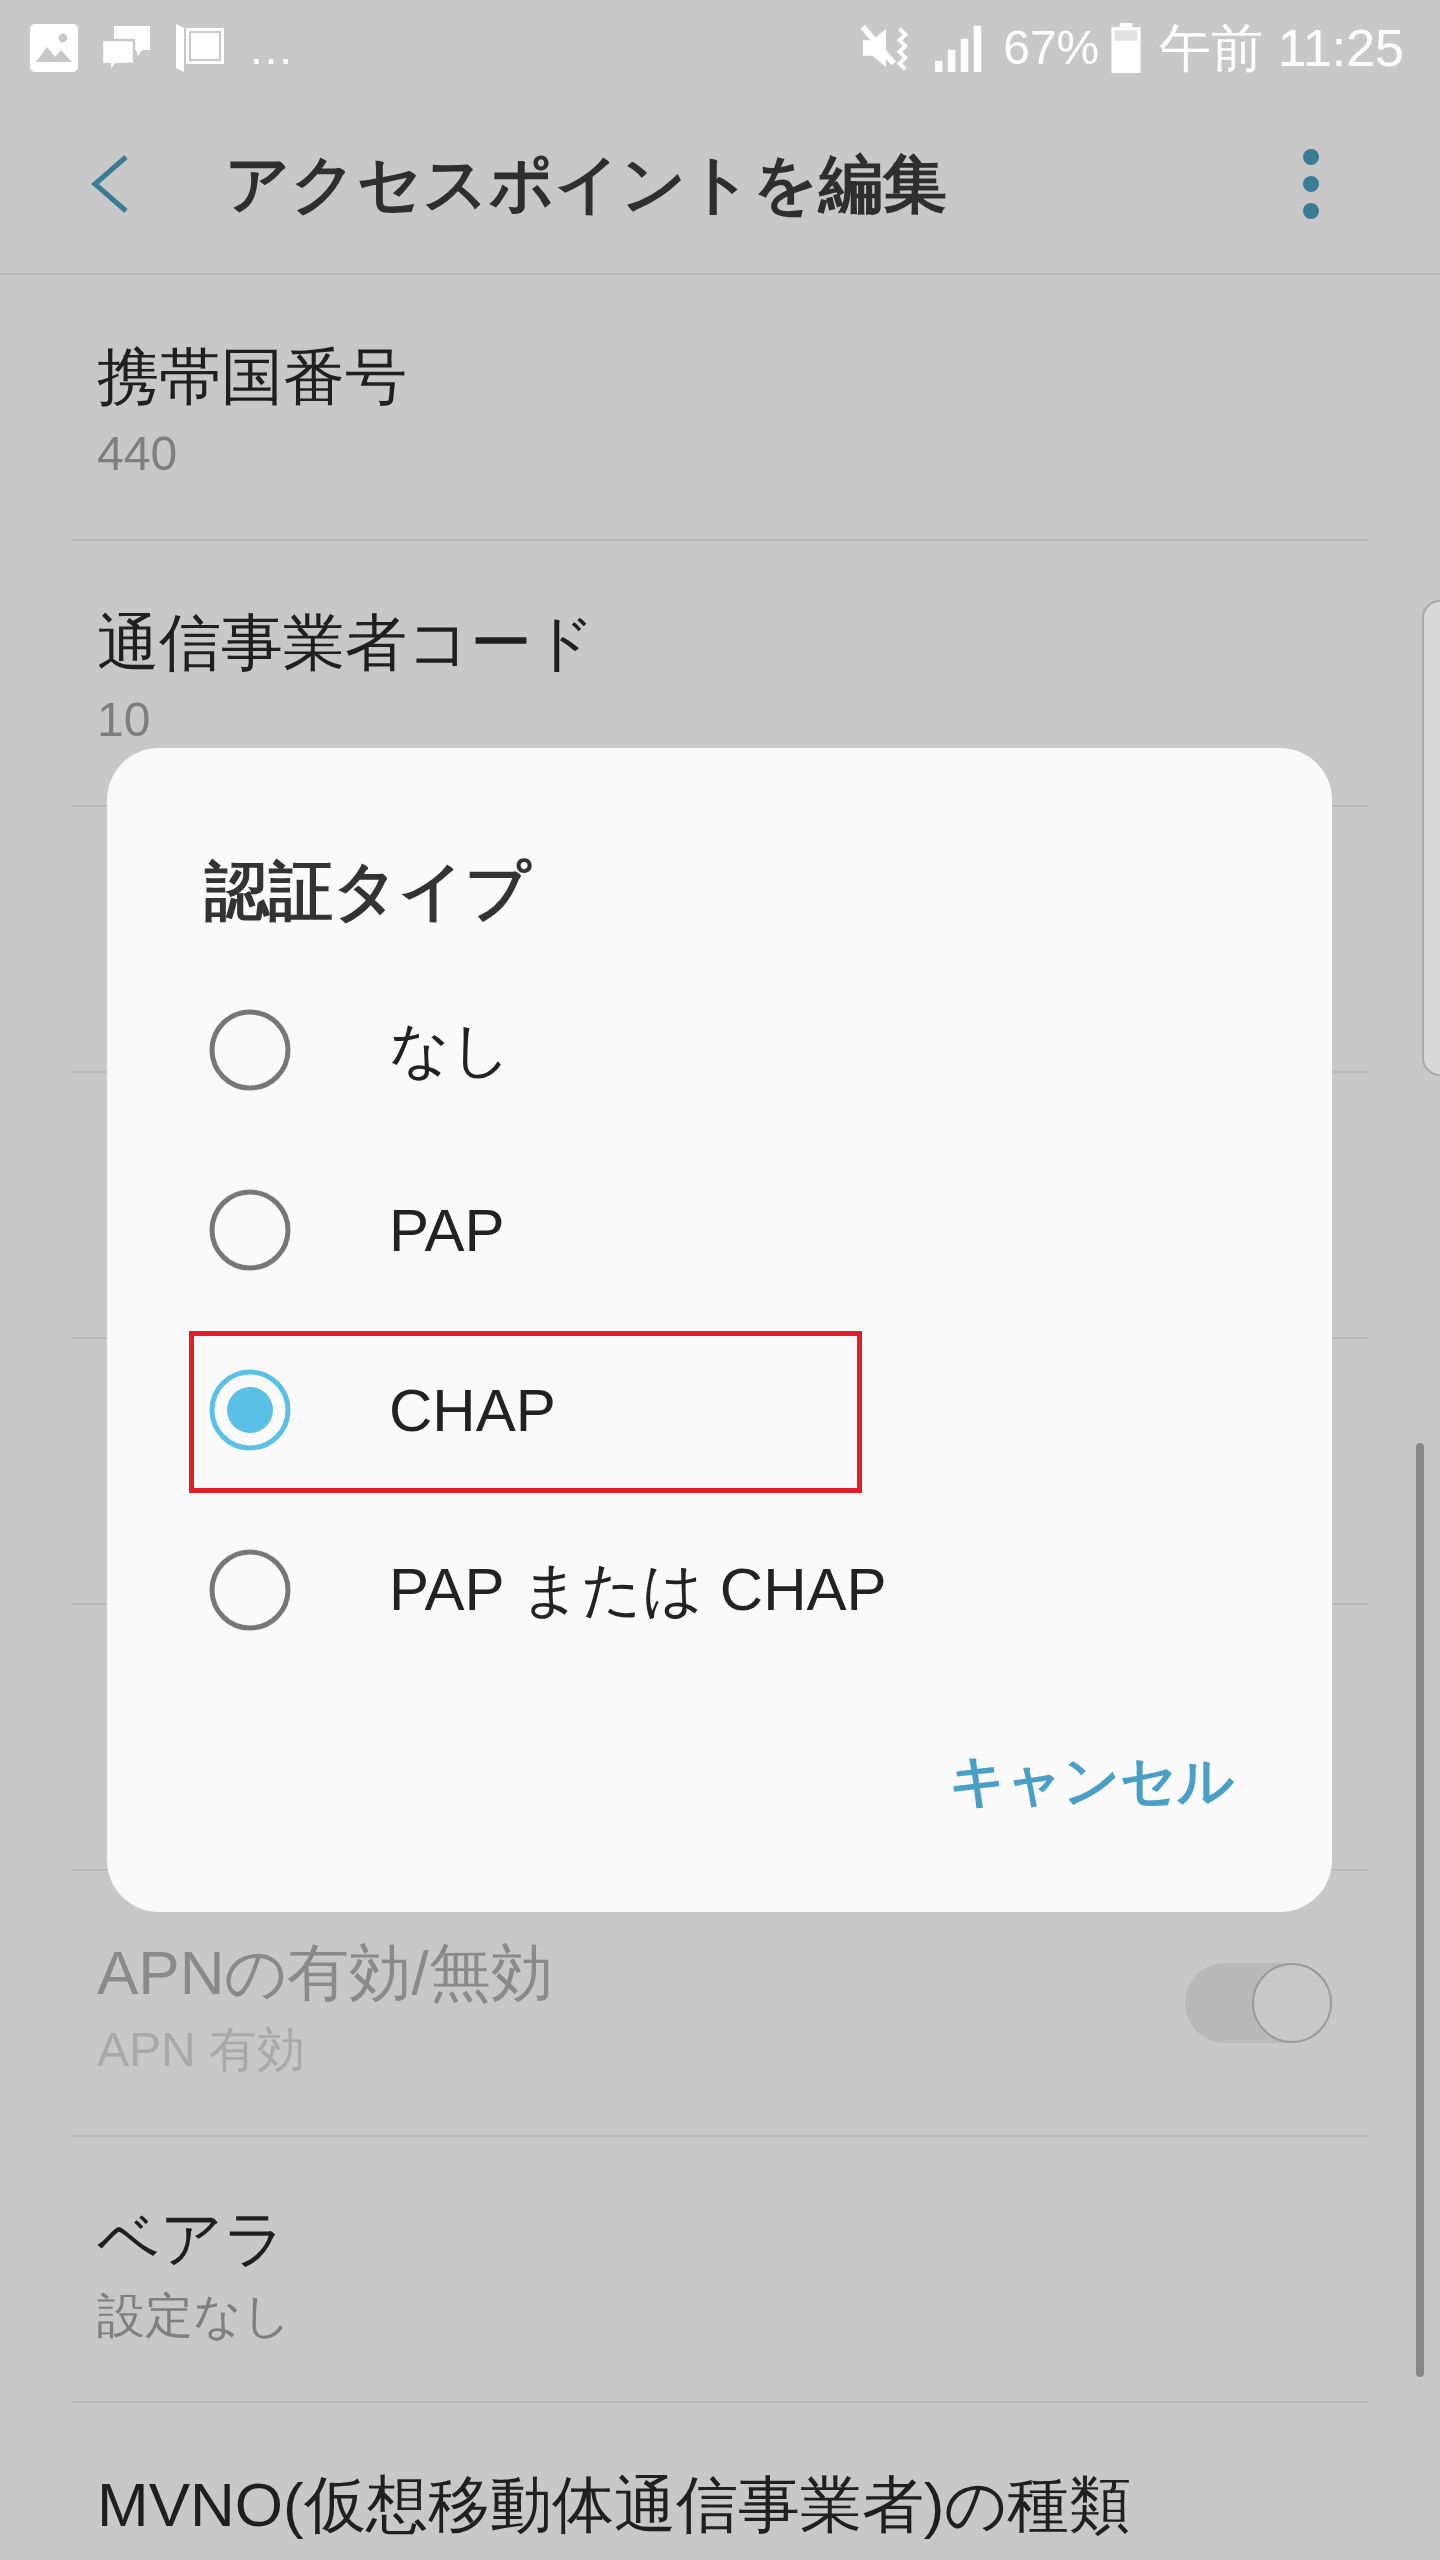 The width and height of the screenshot is (1440, 2560). Describe the element at coordinates (1431, 838) in the screenshot. I see `edge-panel-handle` at that location.